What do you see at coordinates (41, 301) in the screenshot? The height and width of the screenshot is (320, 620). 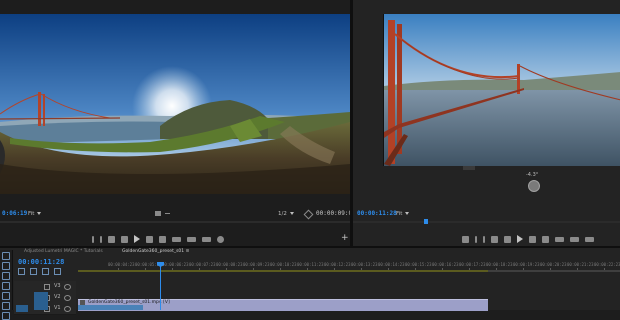 I see `track-target-toggle` at bounding box center [41, 301].